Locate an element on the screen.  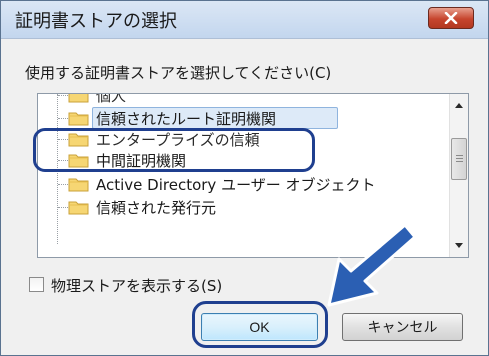
tree-item-label: Active Directory ユーザー オブジェクト is located at coordinates (236, 185).